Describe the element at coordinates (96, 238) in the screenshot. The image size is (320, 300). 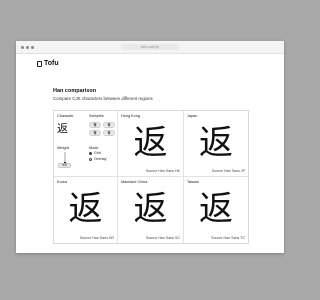
I see `font-name: Source Han Sans KR` at that location.